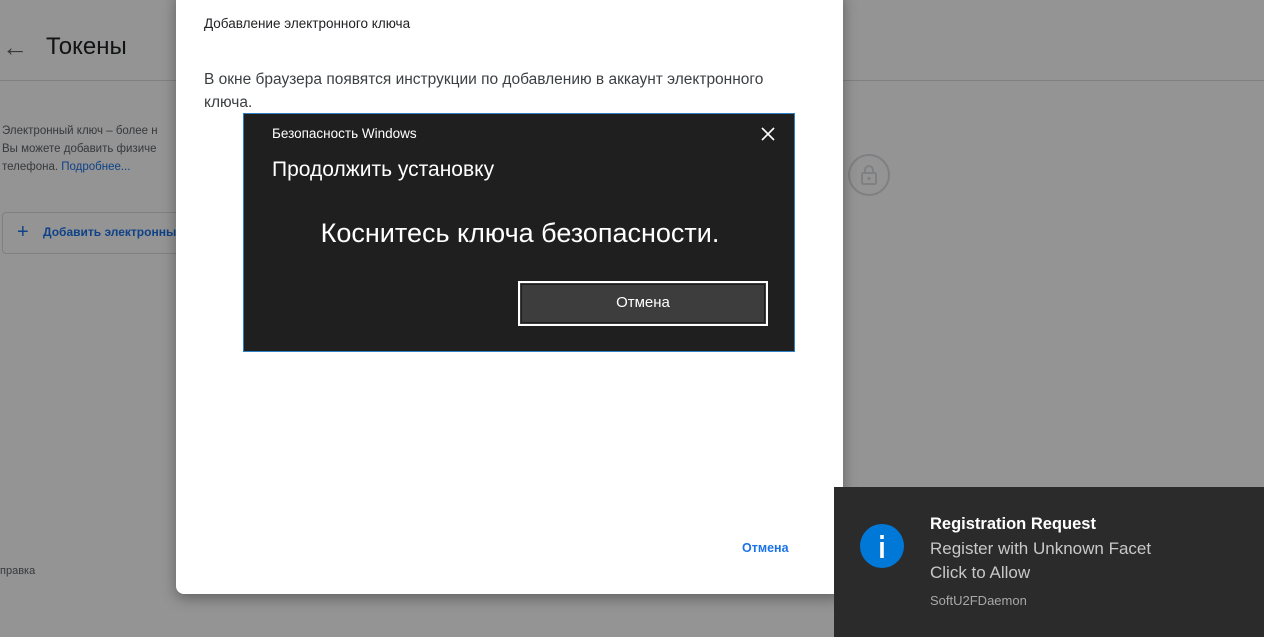 This screenshot has width=1264, height=637. I want to click on windows-security-heading: Продолжить установку, so click(383, 169).